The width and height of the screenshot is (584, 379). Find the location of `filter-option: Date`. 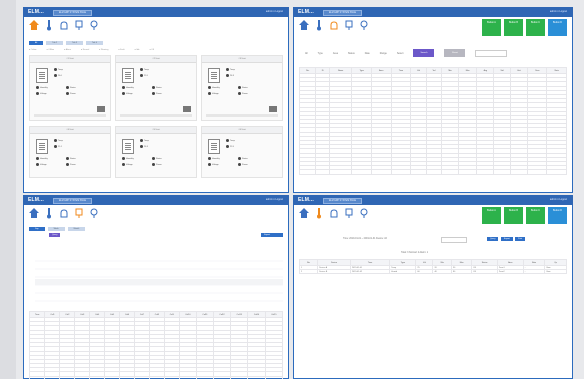

filter-option: Date is located at coordinates (367, 53).